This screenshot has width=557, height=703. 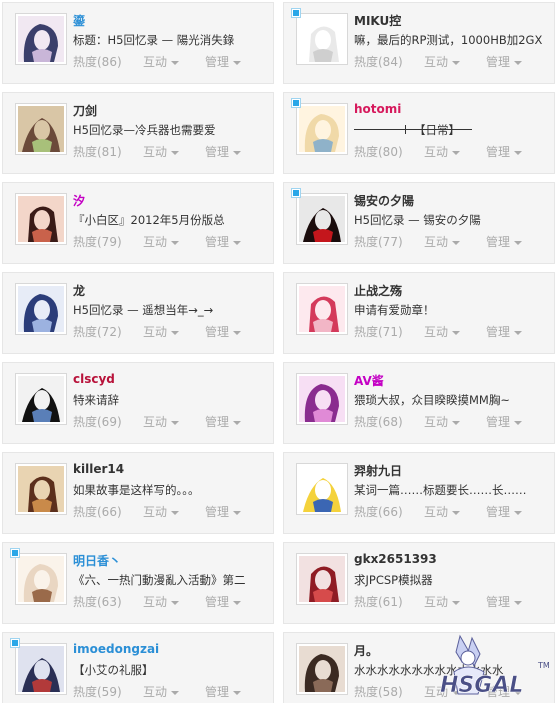 I want to click on thread-card: 龙 H5回忆录 — 遥想当年→_→ 热度(72) 互动 管理, so click(x=138, y=313).